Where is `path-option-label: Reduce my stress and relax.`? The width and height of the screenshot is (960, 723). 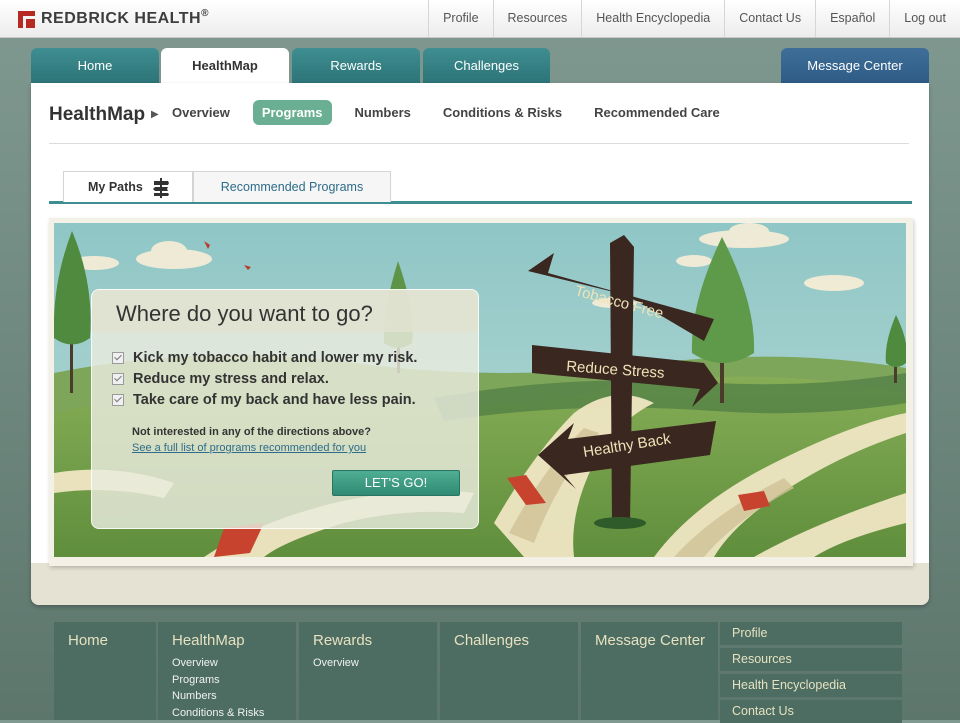 path-option-label: Reduce my stress and relax. is located at coordinates (231, 379).